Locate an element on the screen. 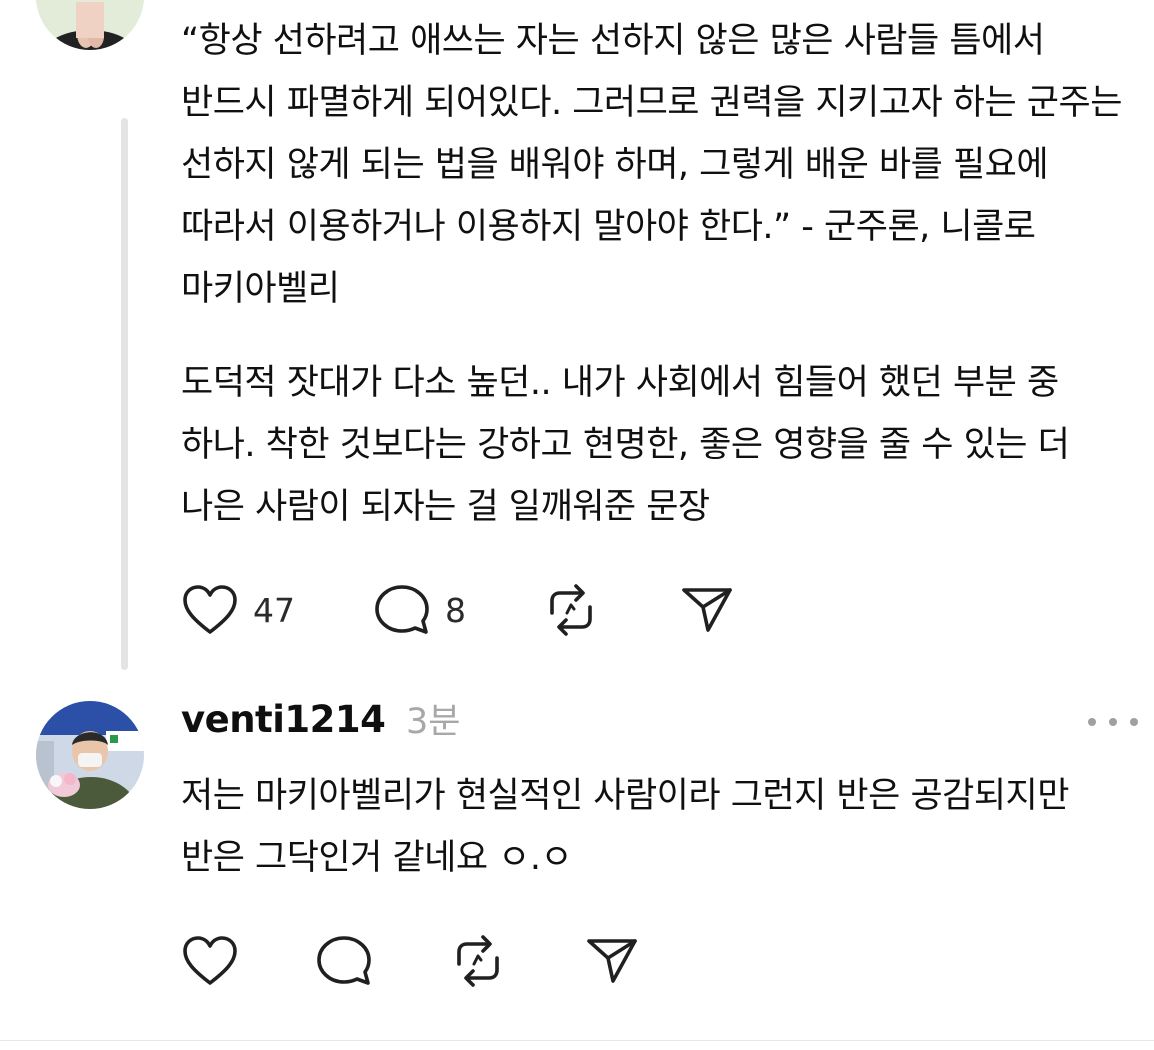 The width and height of the screenshot is (1154, 1050). reply-like-button is located at coordinates (210, 961).